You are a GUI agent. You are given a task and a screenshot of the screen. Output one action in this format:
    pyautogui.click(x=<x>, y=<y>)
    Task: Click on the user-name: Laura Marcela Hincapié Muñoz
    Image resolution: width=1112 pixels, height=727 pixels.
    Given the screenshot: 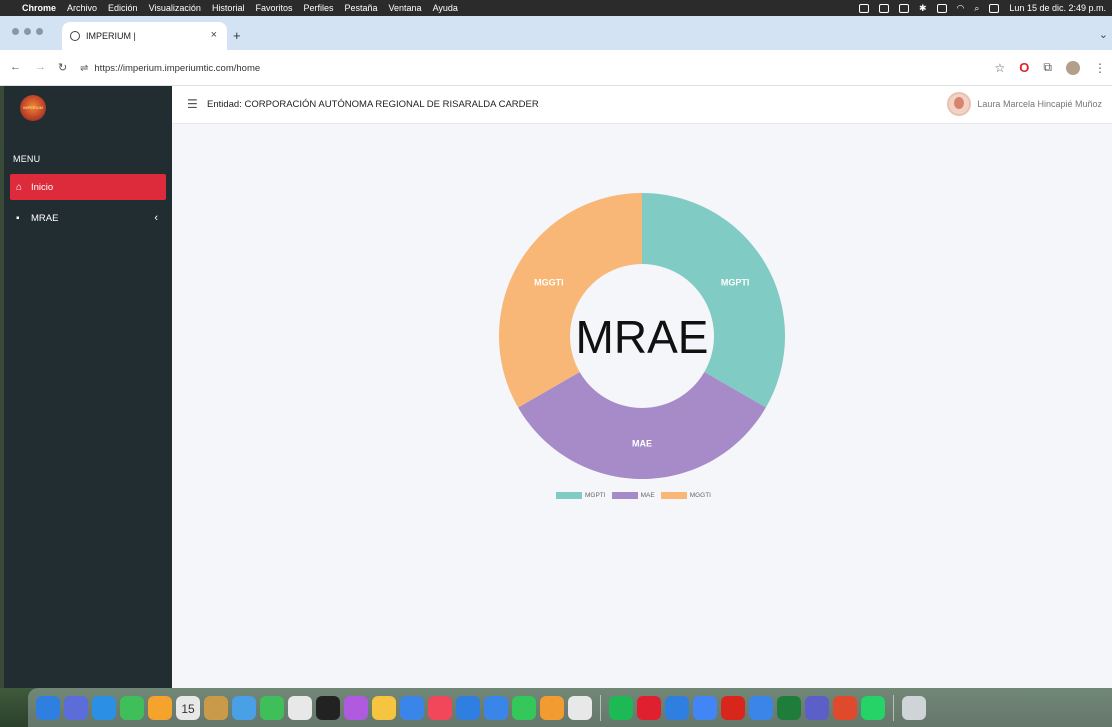 What is the action you would take?
    pyautogui.click(x=1039, y=104)
    